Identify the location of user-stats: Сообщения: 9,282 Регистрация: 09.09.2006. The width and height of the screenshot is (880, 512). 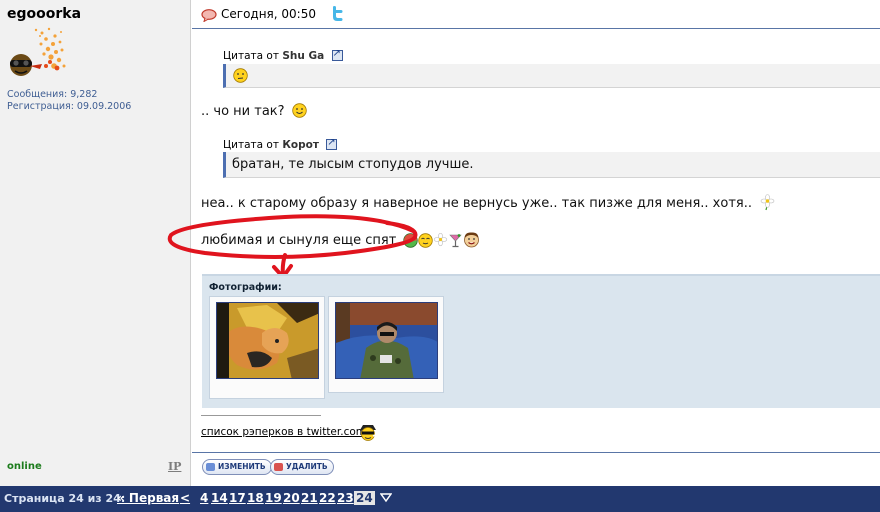
(69, 101).